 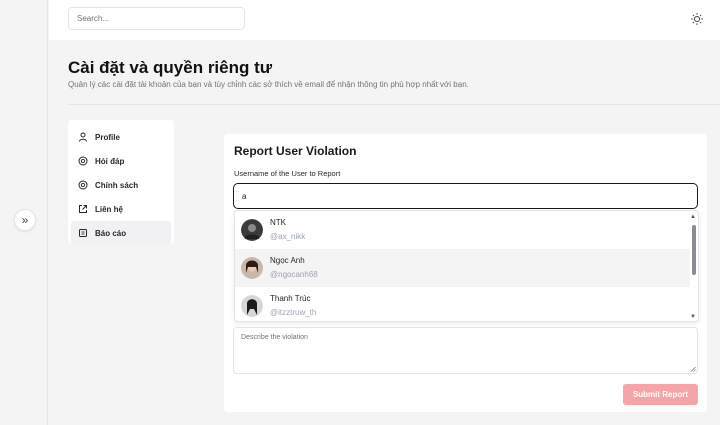 I want to click on scroll-down-arrow-icon: ▼, so click(x=693, y=317).